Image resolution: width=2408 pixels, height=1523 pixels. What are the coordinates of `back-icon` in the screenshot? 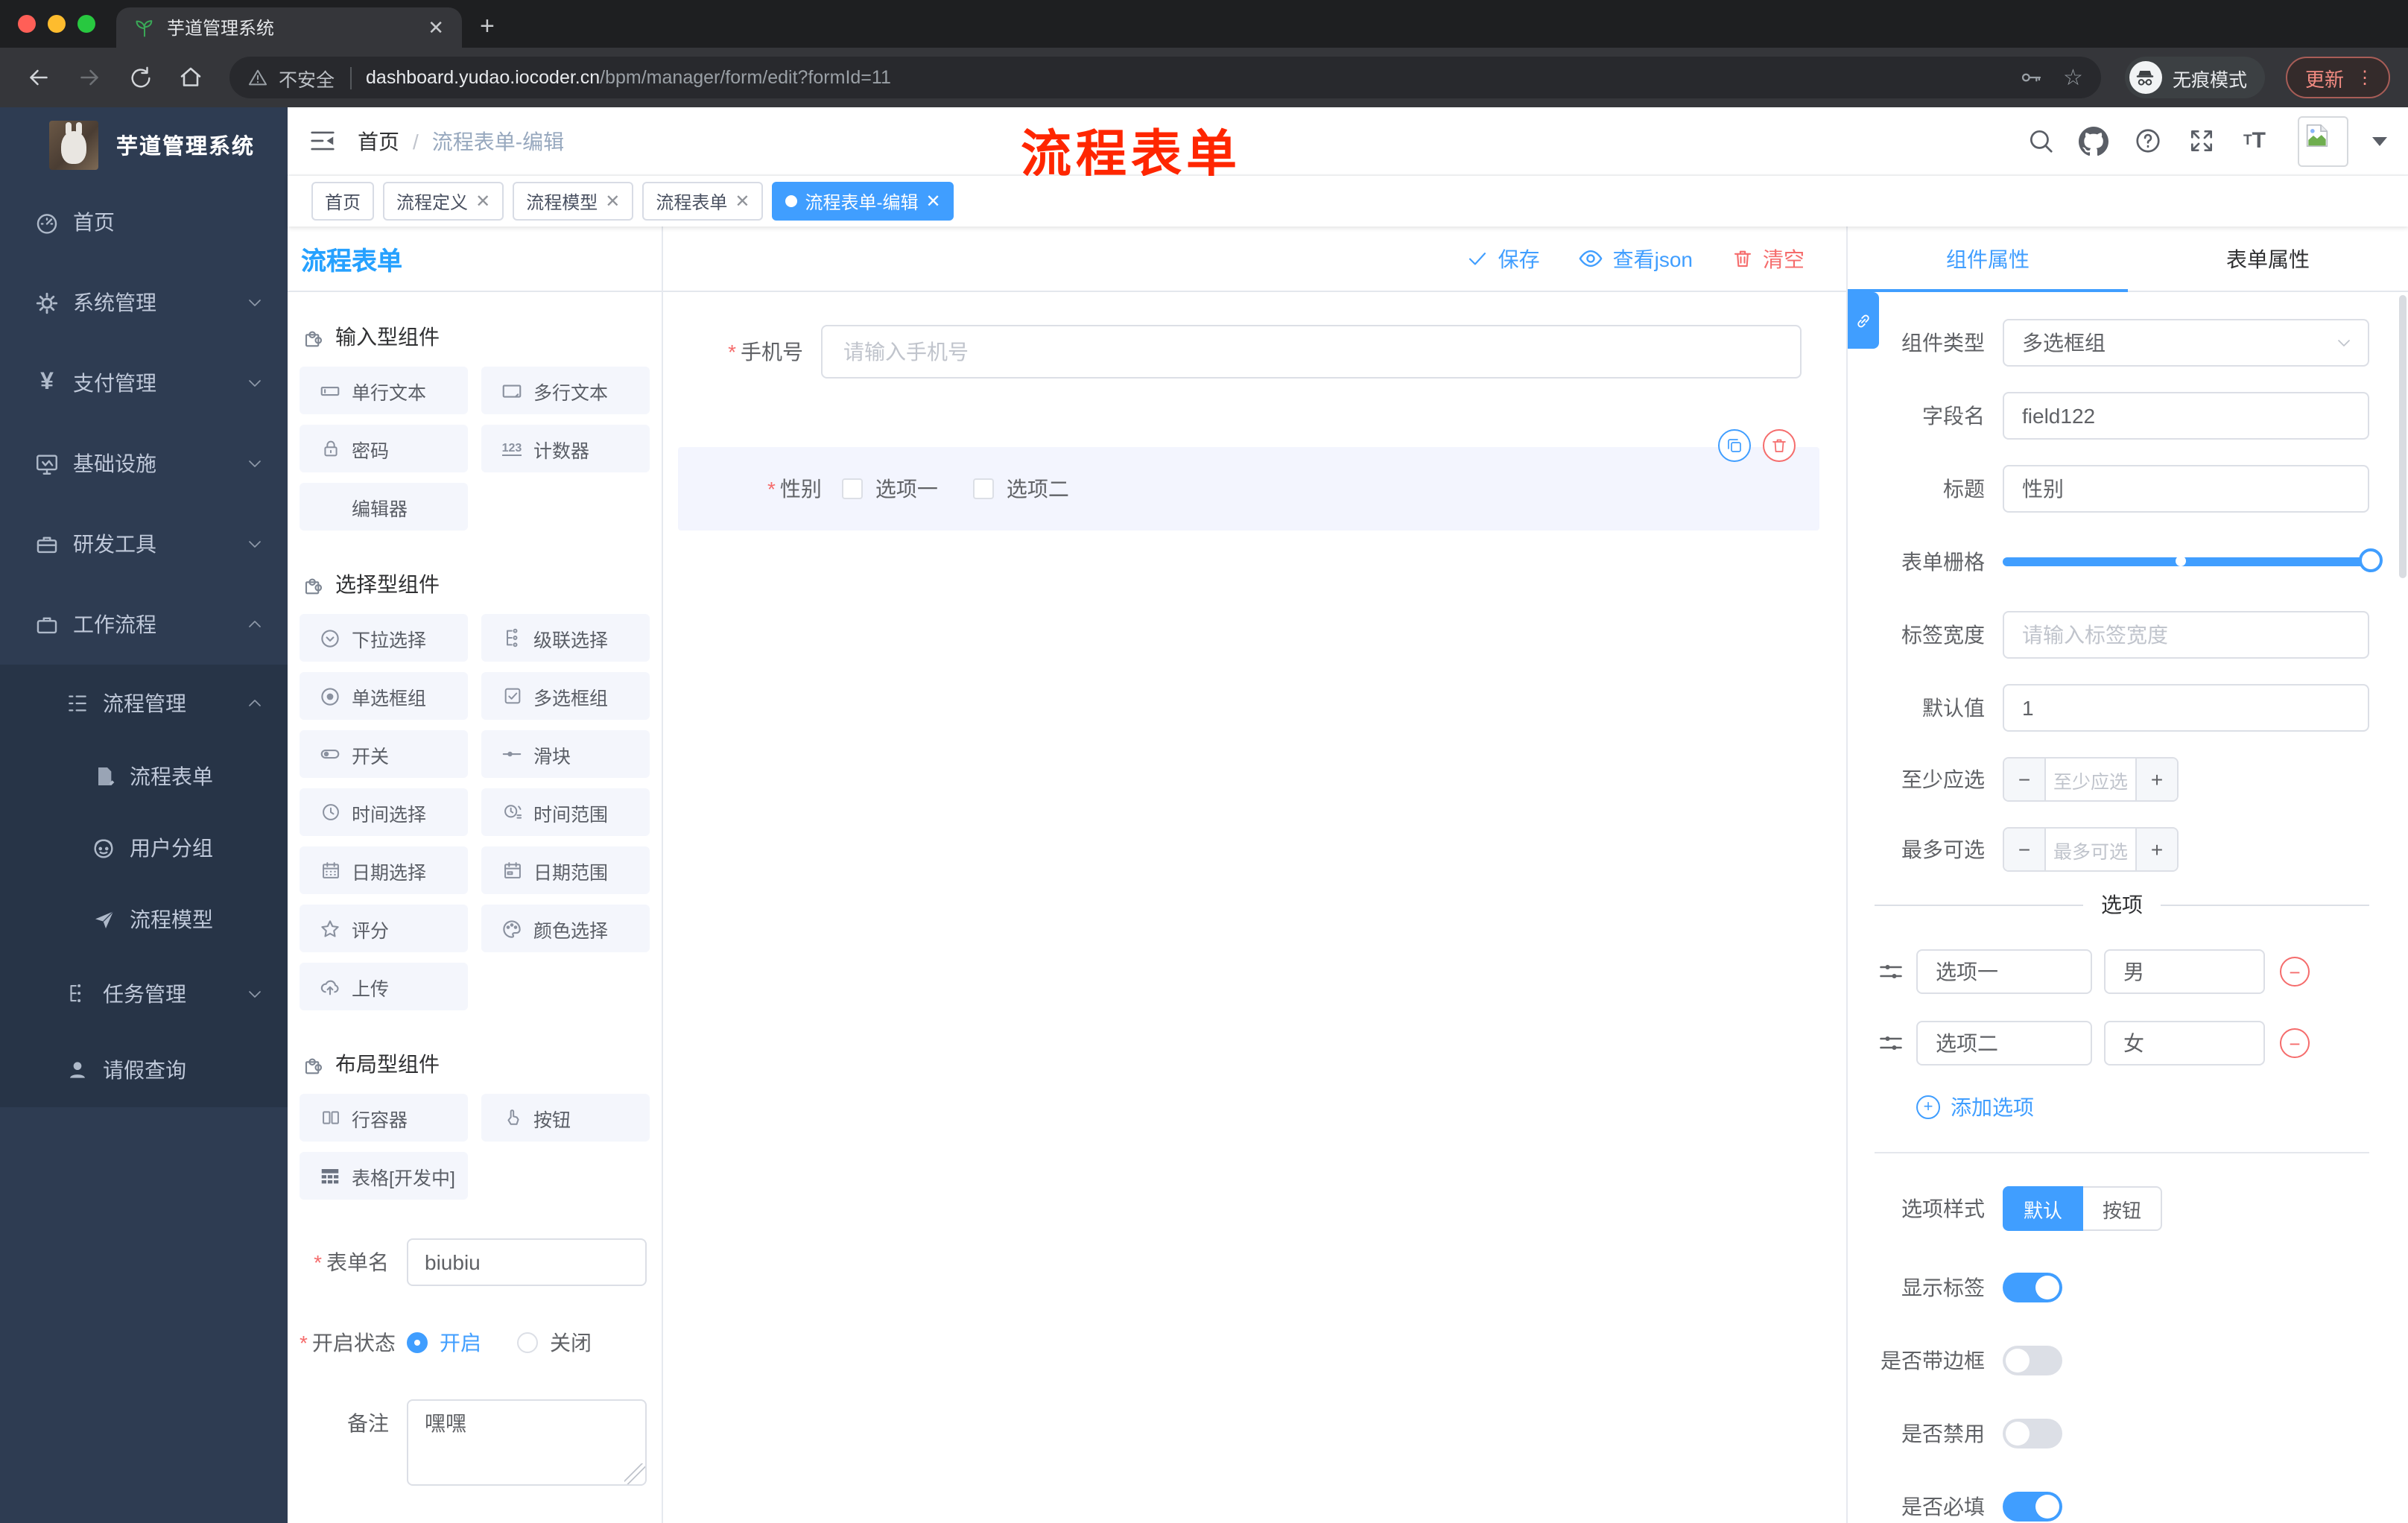 It's located at (39, 78).